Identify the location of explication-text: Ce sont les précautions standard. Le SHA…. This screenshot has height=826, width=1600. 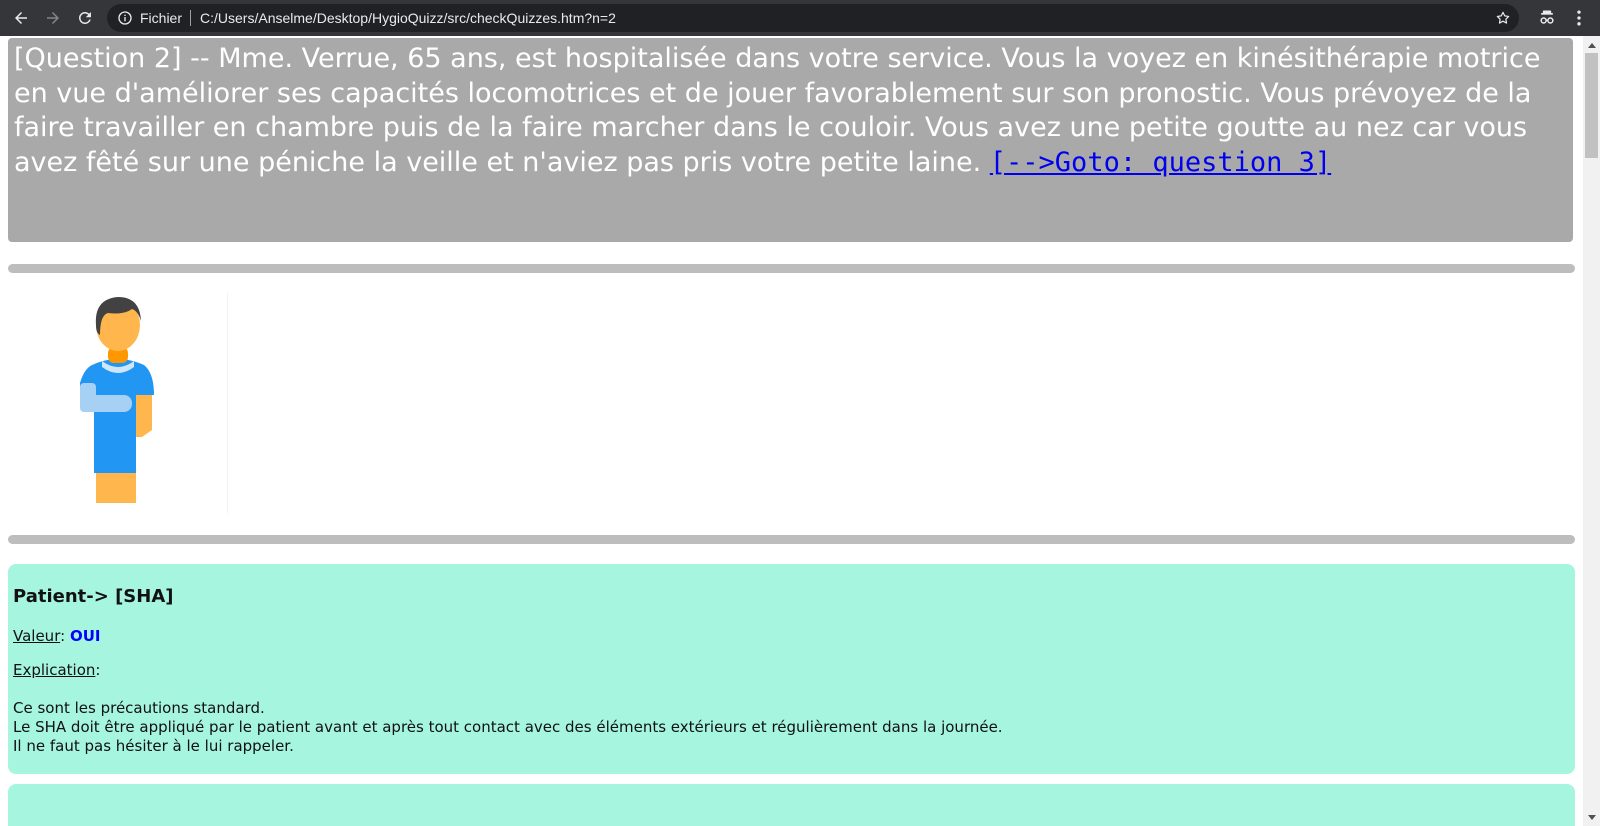
(791, 727).